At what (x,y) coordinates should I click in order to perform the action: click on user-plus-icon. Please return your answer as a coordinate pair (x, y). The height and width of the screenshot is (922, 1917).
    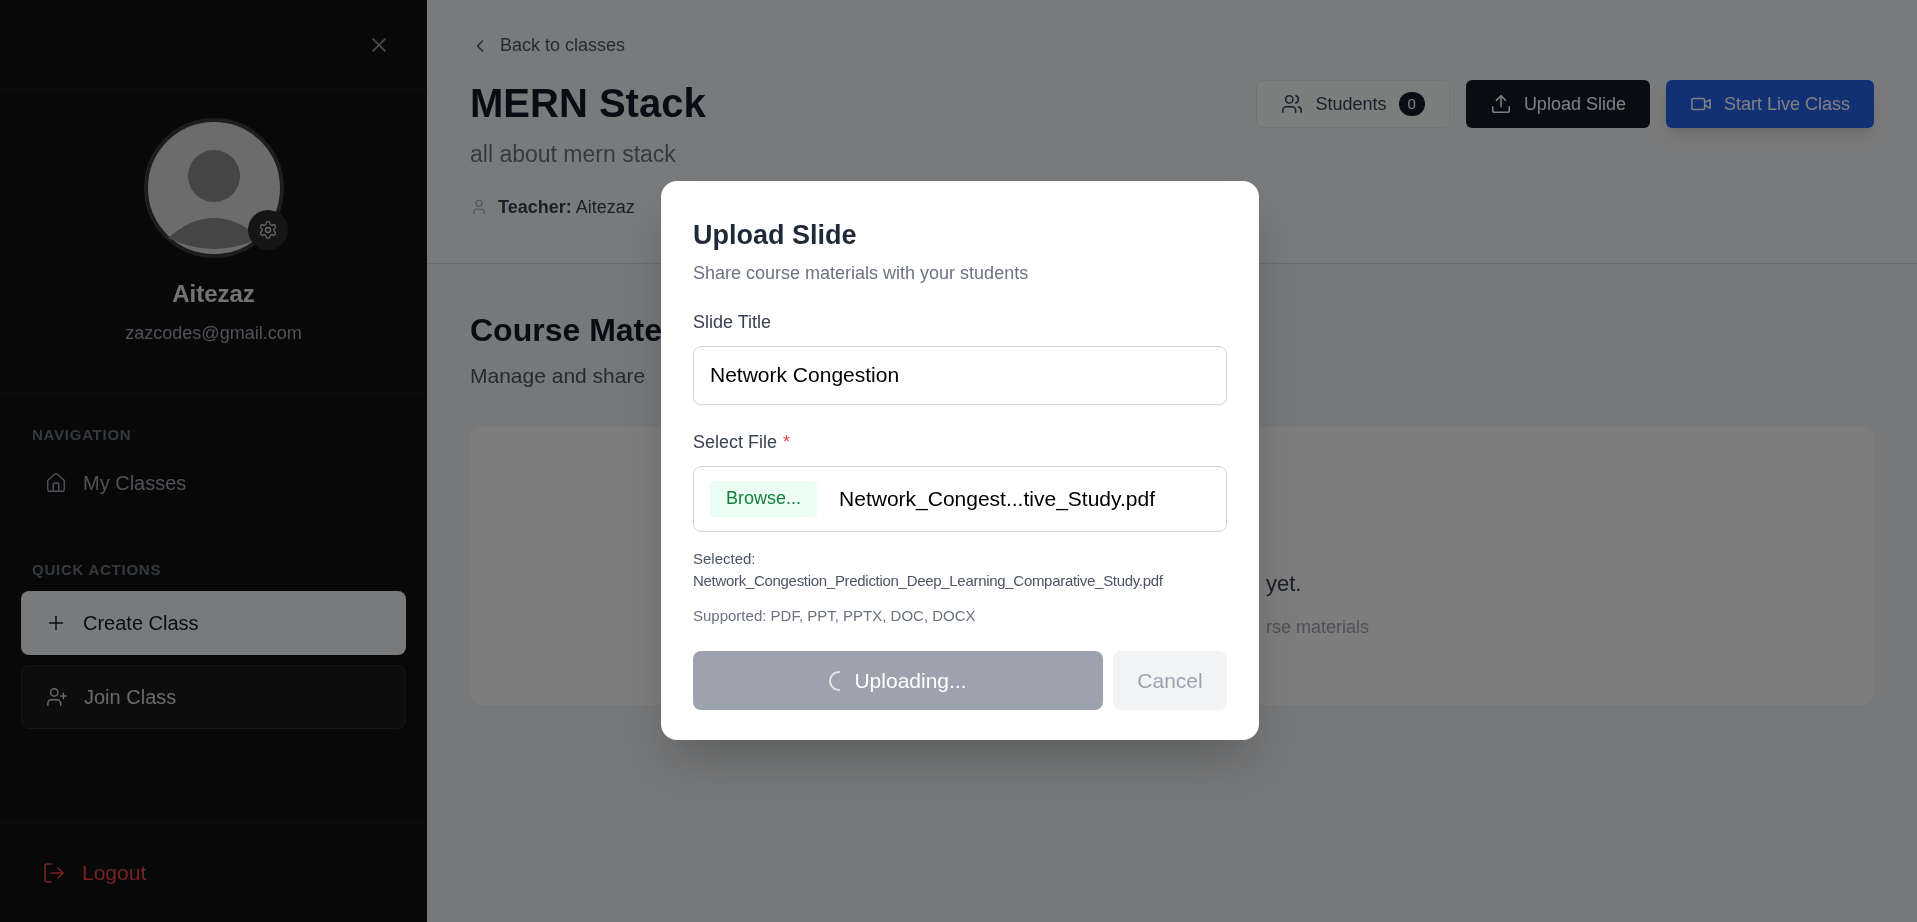
    Looking at the image, I should click on (57, 697).